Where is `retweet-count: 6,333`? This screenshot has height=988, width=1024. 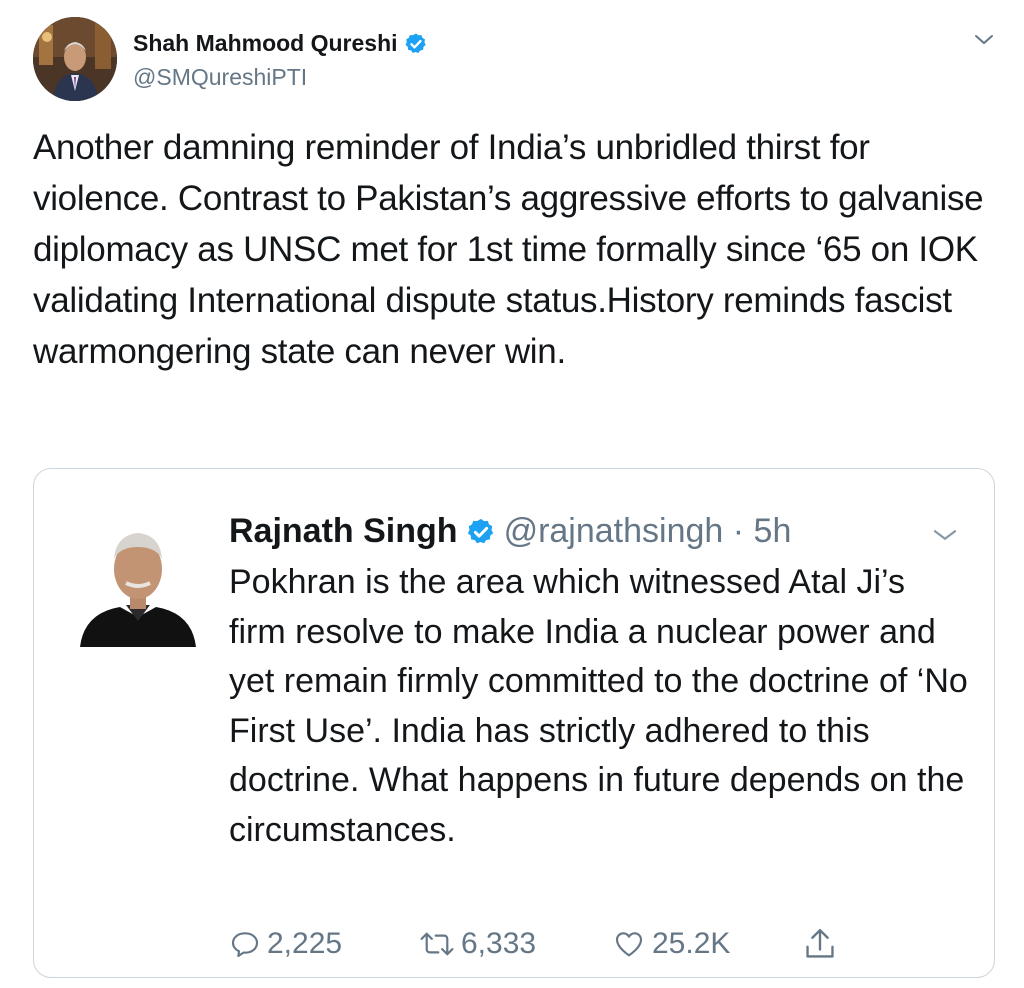 retweet-count: 6,333 is located at coordinates (499, 943).